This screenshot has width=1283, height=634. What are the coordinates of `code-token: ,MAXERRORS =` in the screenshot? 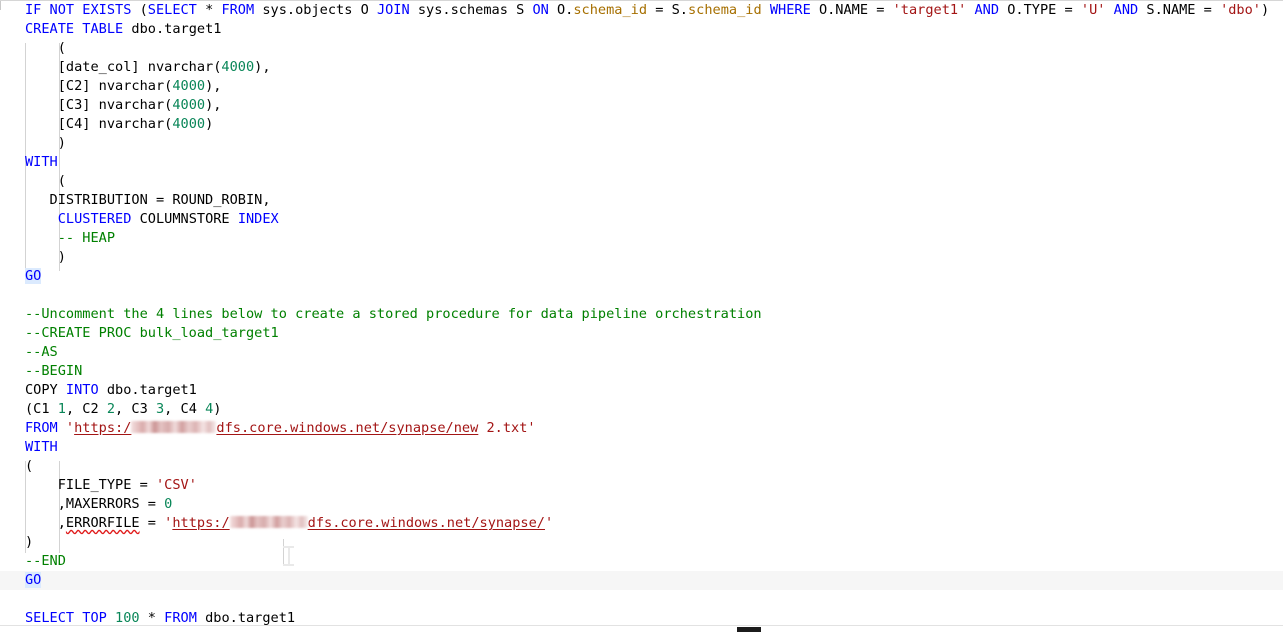 It's located at (95, 504).